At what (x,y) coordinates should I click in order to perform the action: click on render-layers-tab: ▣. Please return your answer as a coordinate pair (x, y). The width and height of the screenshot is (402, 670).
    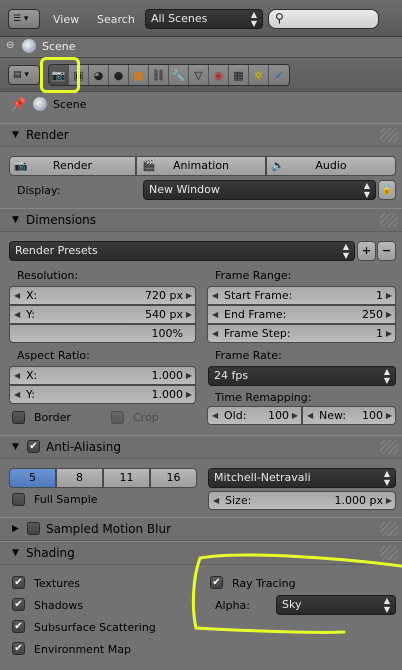
    Looking at the image, I should click on (79, 75).